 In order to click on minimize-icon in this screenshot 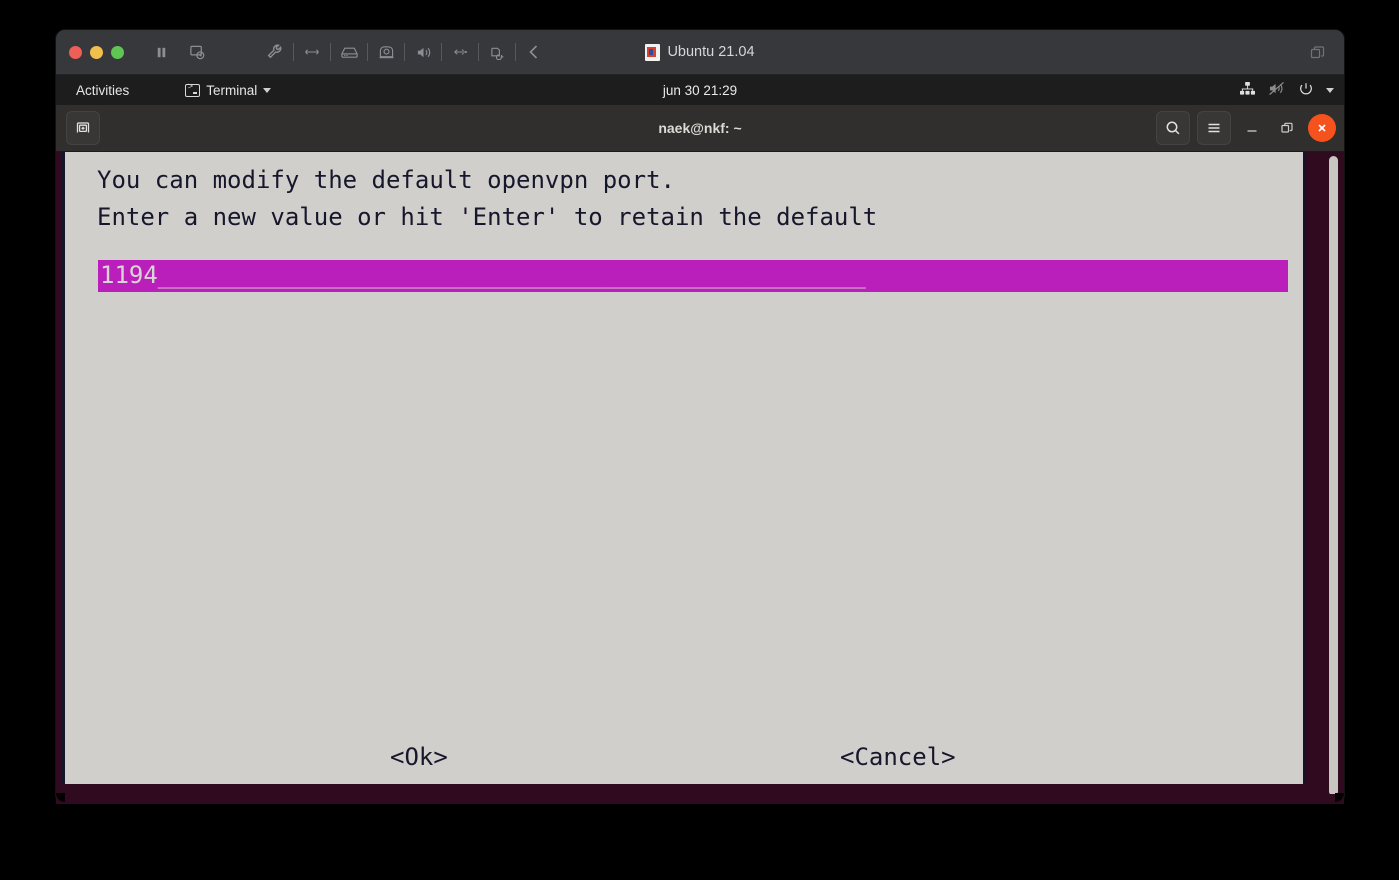, I will do `click(1252, 128)`.